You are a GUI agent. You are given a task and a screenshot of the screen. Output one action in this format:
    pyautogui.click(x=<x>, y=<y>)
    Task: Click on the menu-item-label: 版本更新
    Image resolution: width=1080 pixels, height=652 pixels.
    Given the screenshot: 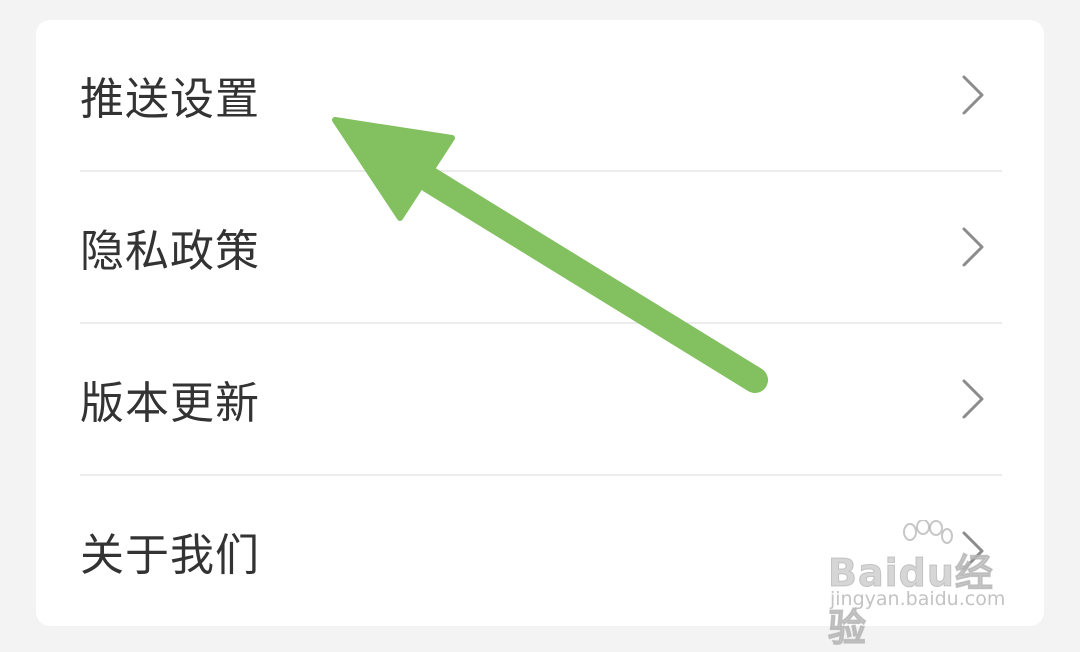 What is the action you would take?
    pyautogui.click(x=170, y=403)
    